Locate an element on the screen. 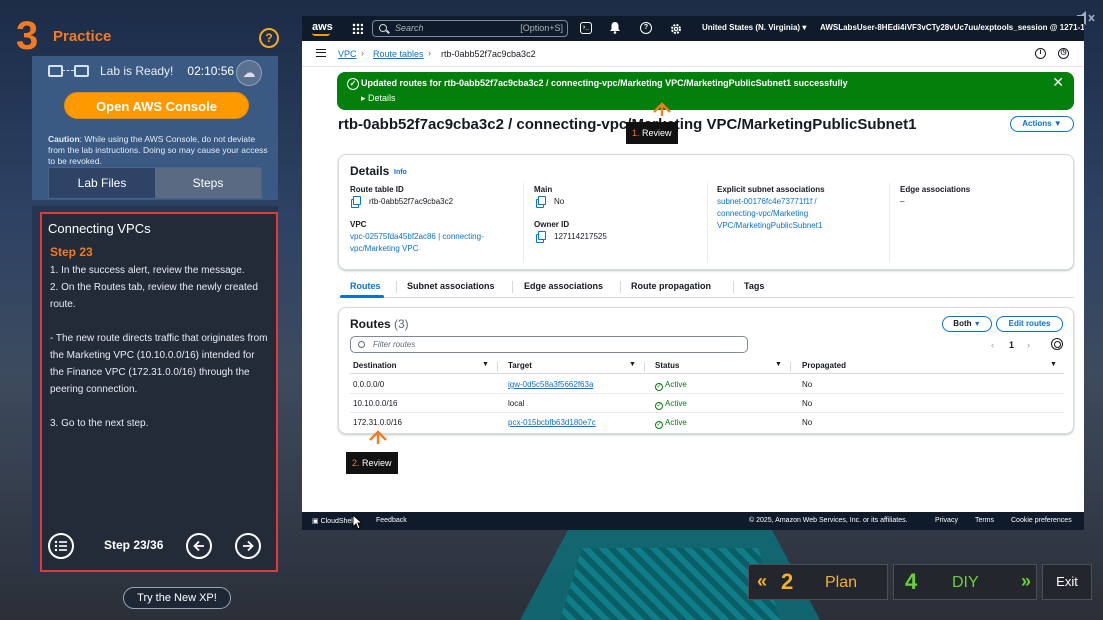 The height and width of the screenshot is (620, 1103). open-aws-console-button: Open AWS Console is located at coordinates (156, 105).